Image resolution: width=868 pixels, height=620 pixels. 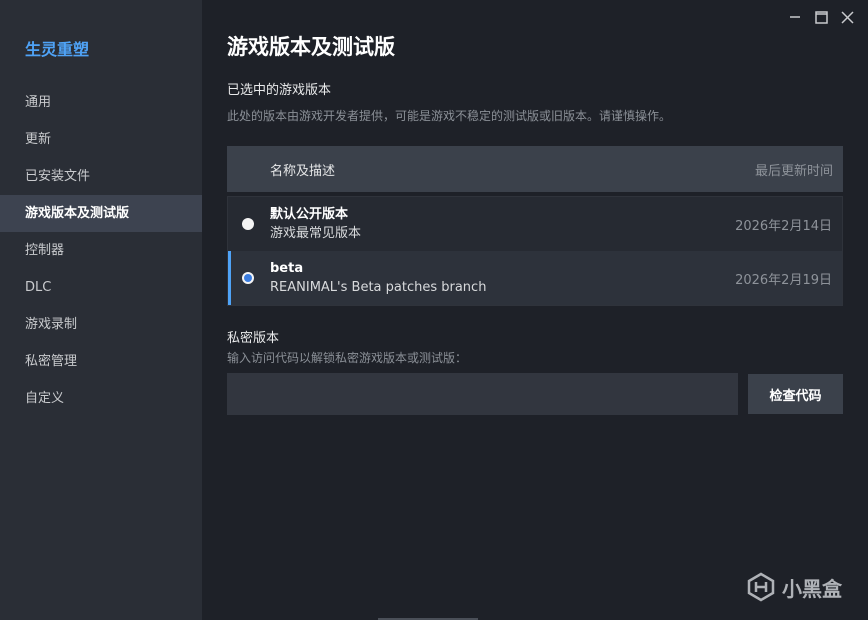 What do you see at coordinates (311, 47) in the screenshot?
I see `page-title: 游戏版本及测试版` at bounding box center [311, 47].